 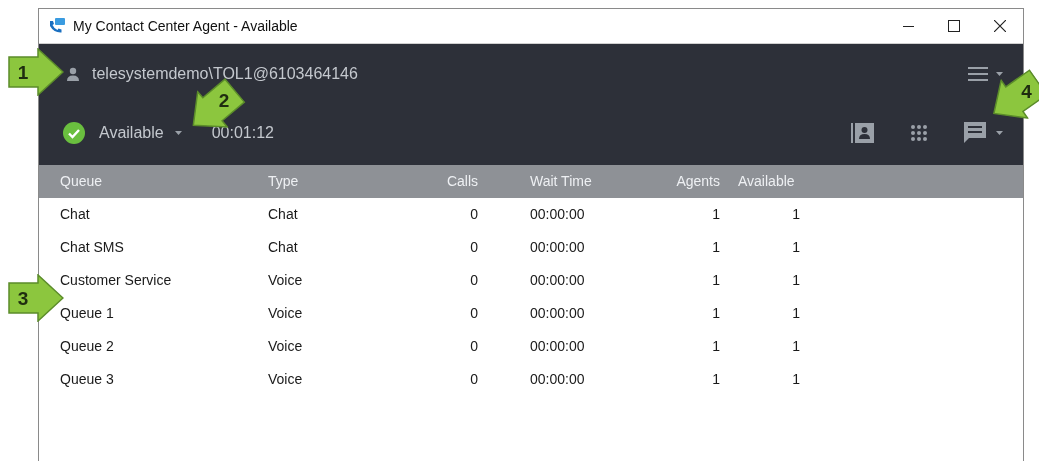 I want to click on window-title: My Contact Center Agent - Available, so click(x=185, y=26).